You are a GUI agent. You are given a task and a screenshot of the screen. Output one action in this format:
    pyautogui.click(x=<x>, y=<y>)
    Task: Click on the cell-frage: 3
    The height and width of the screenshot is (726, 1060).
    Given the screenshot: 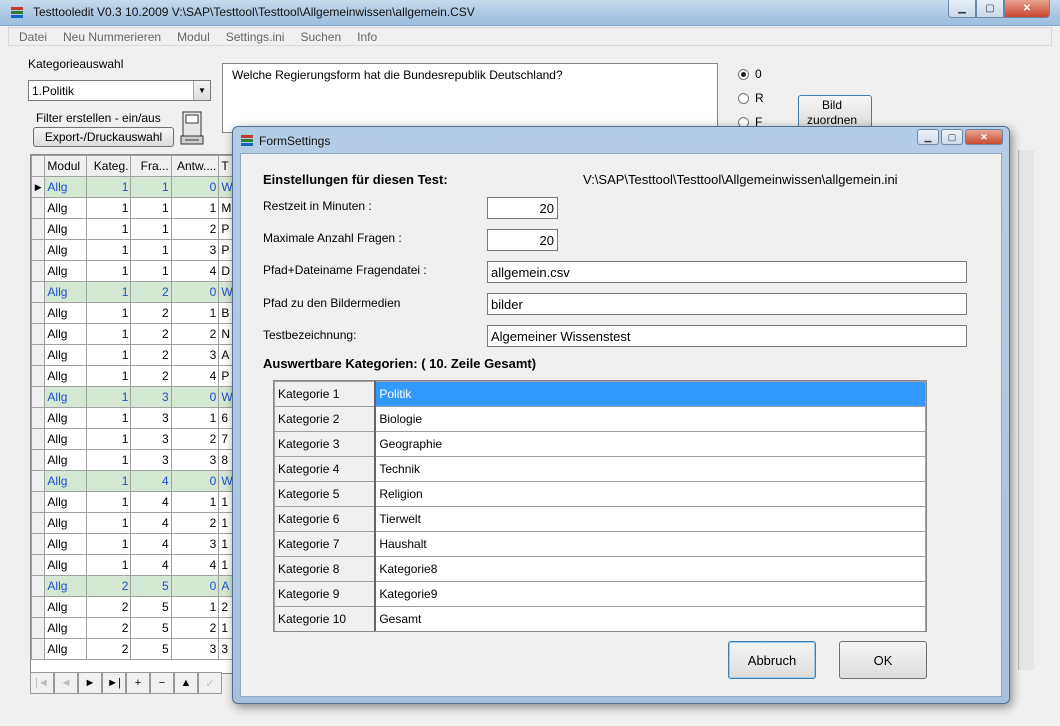 What is the action you would take?
    pyautogui.click(x=151, y=418)
    